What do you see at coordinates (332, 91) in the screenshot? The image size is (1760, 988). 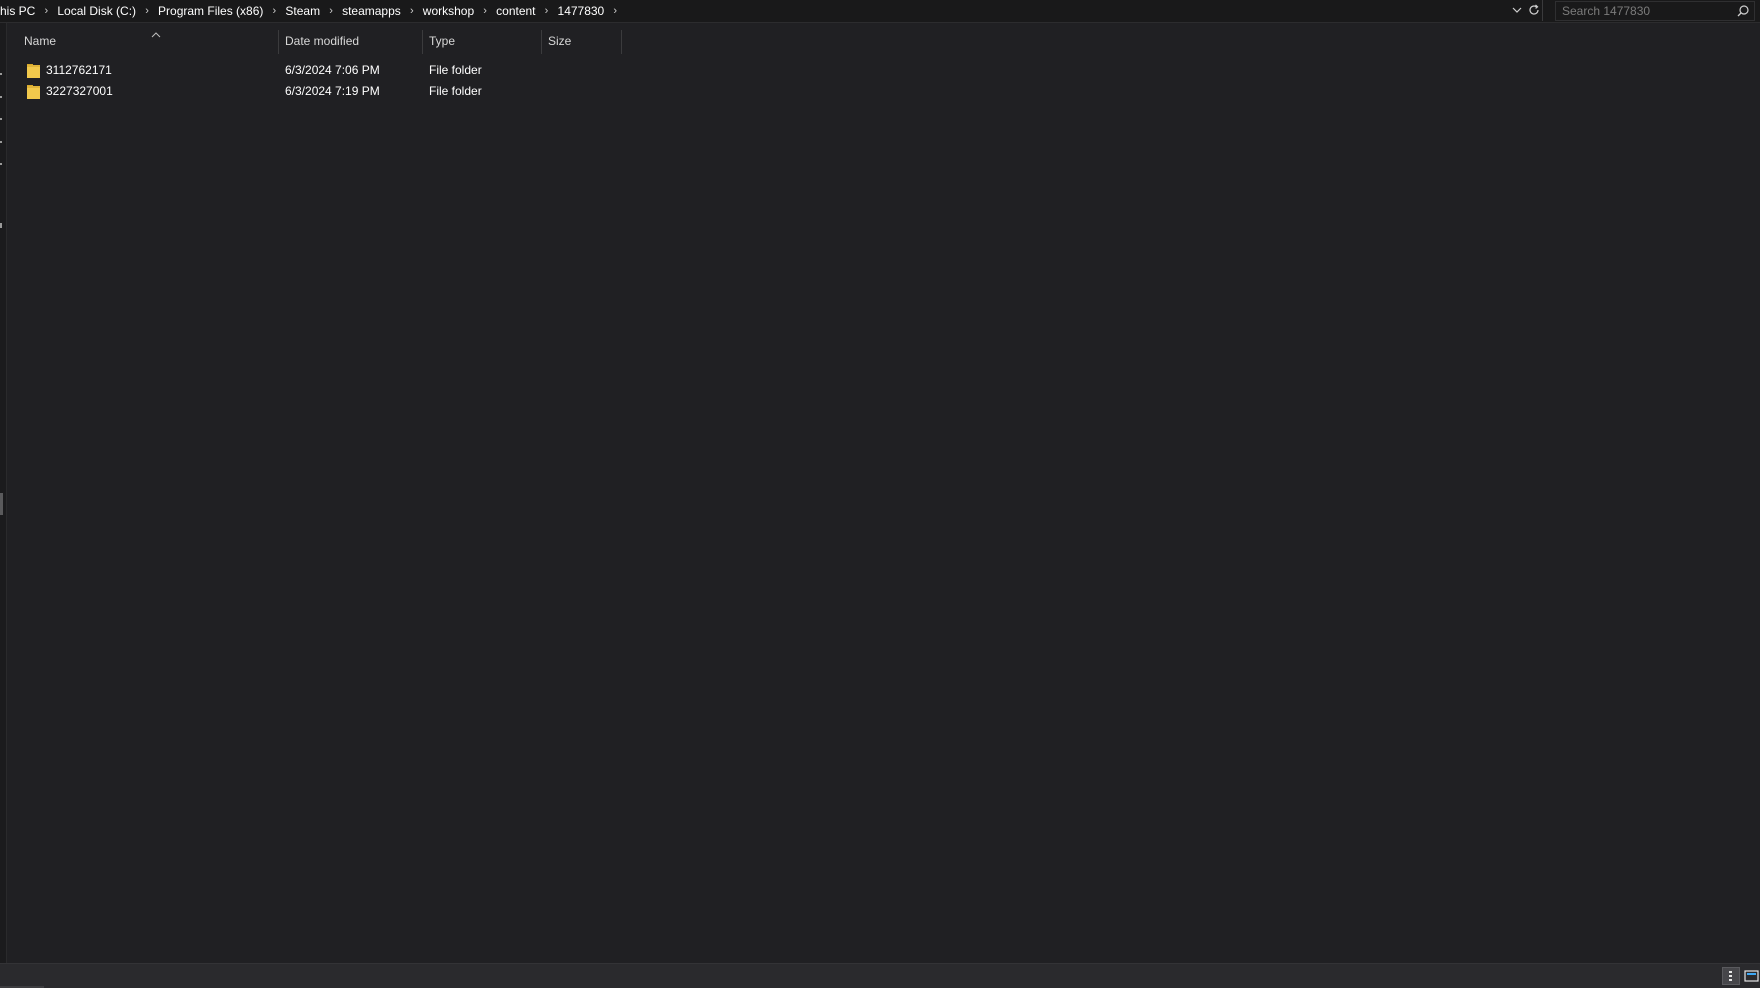 I see `file-date-modified: 6/3/2024 7:19 PM` at bounding box center [332, 91].